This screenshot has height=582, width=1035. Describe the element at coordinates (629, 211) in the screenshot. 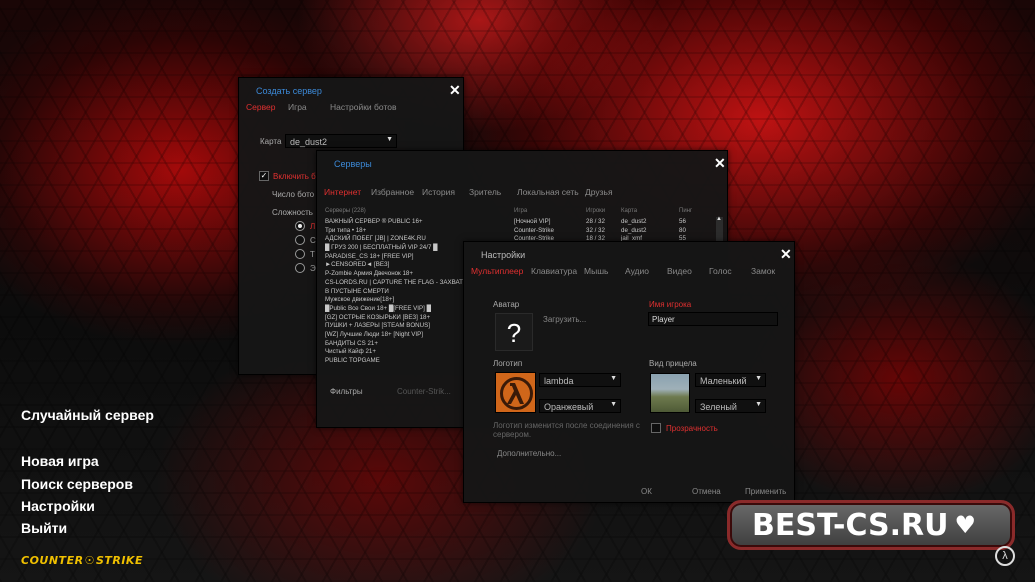

I see `column-map: Карта` at that location.